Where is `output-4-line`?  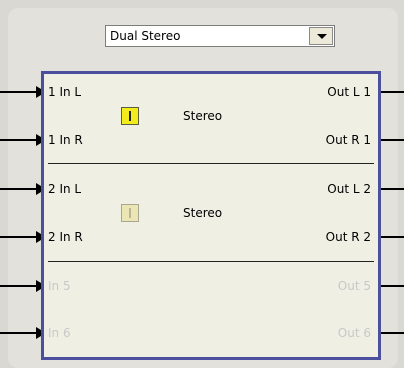
output-4-line is located at coordinates (392, 237).